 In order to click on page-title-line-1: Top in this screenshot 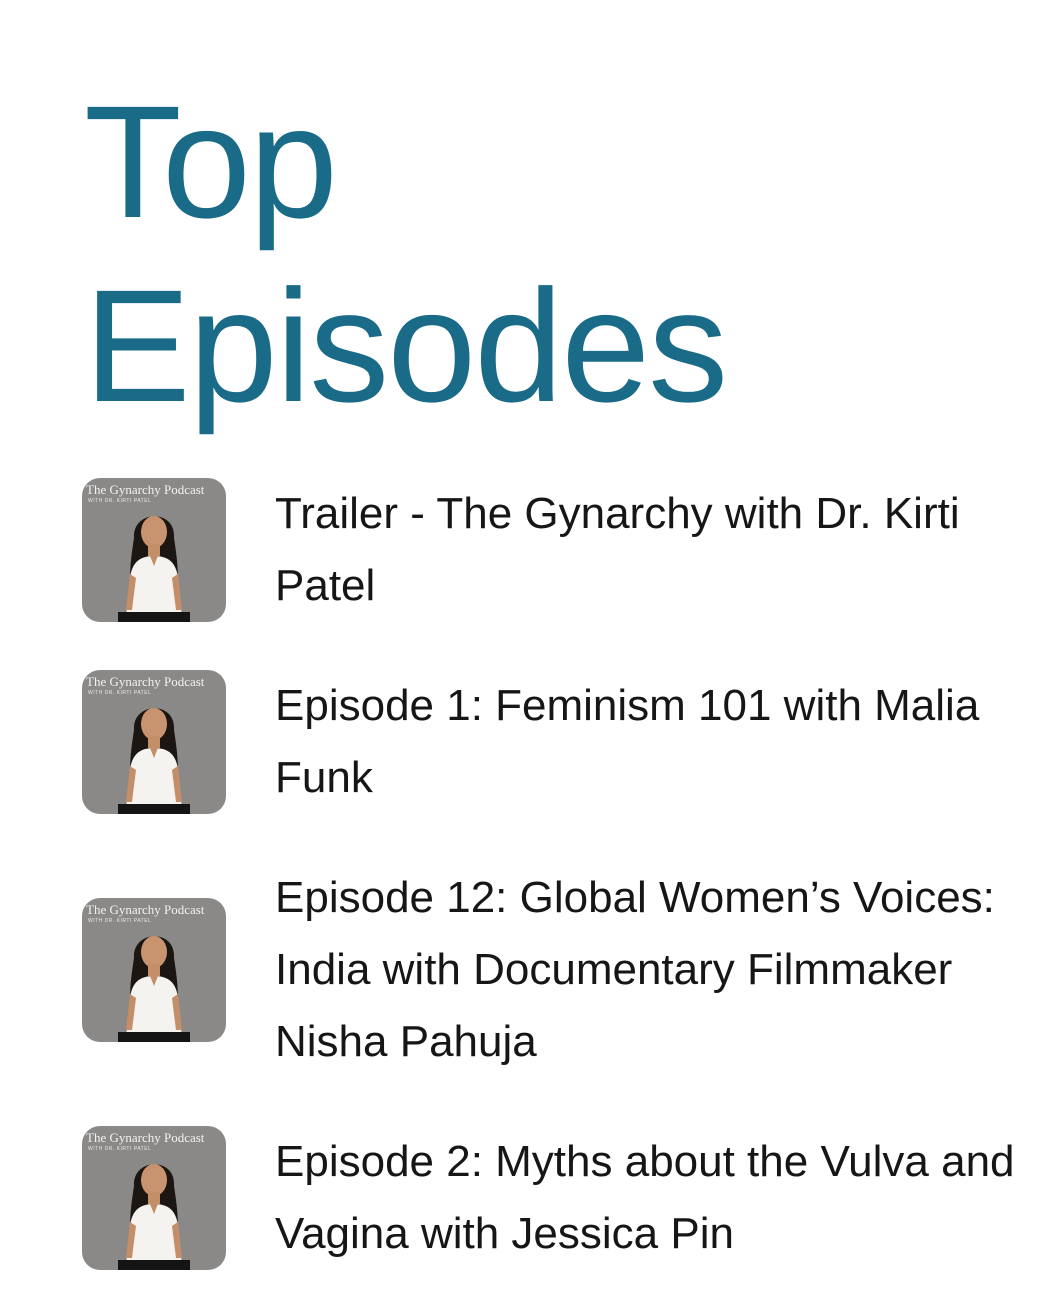, I will do `click(211, 161)`.